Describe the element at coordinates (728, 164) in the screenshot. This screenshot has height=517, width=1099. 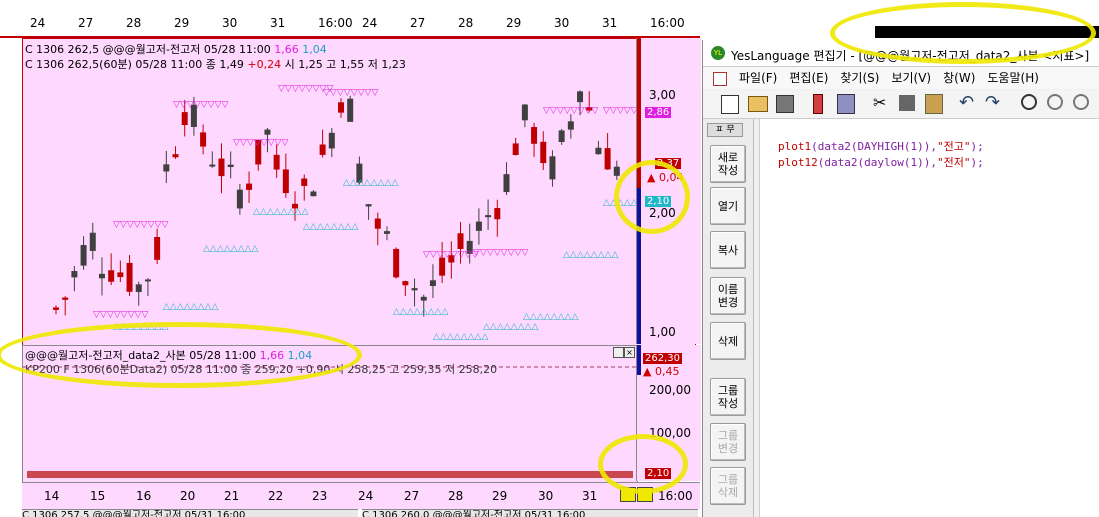
I see `new-script-button: 새로 작성` at that location.